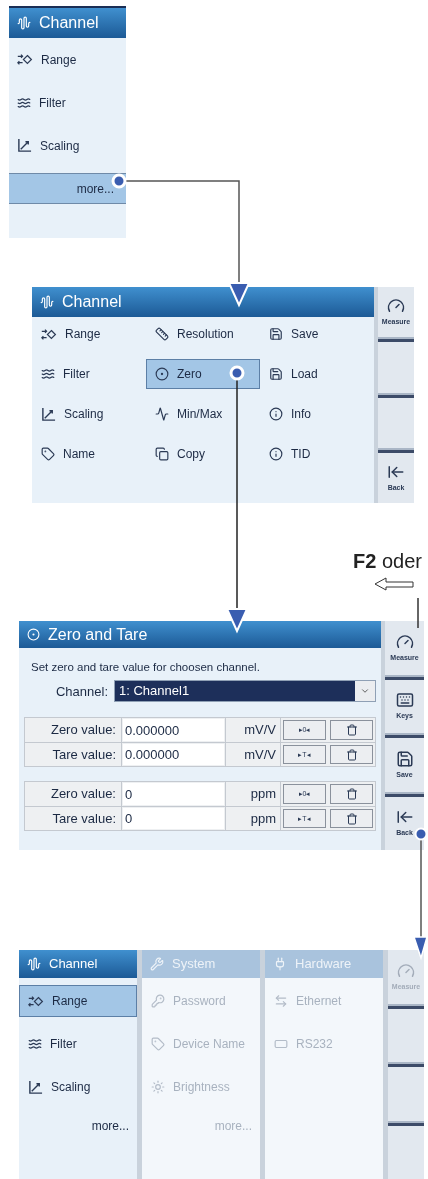  What do you see at coordinates (280, 964) in the screenshot?
I see `plug-icon` at bounding box center [280, 964].